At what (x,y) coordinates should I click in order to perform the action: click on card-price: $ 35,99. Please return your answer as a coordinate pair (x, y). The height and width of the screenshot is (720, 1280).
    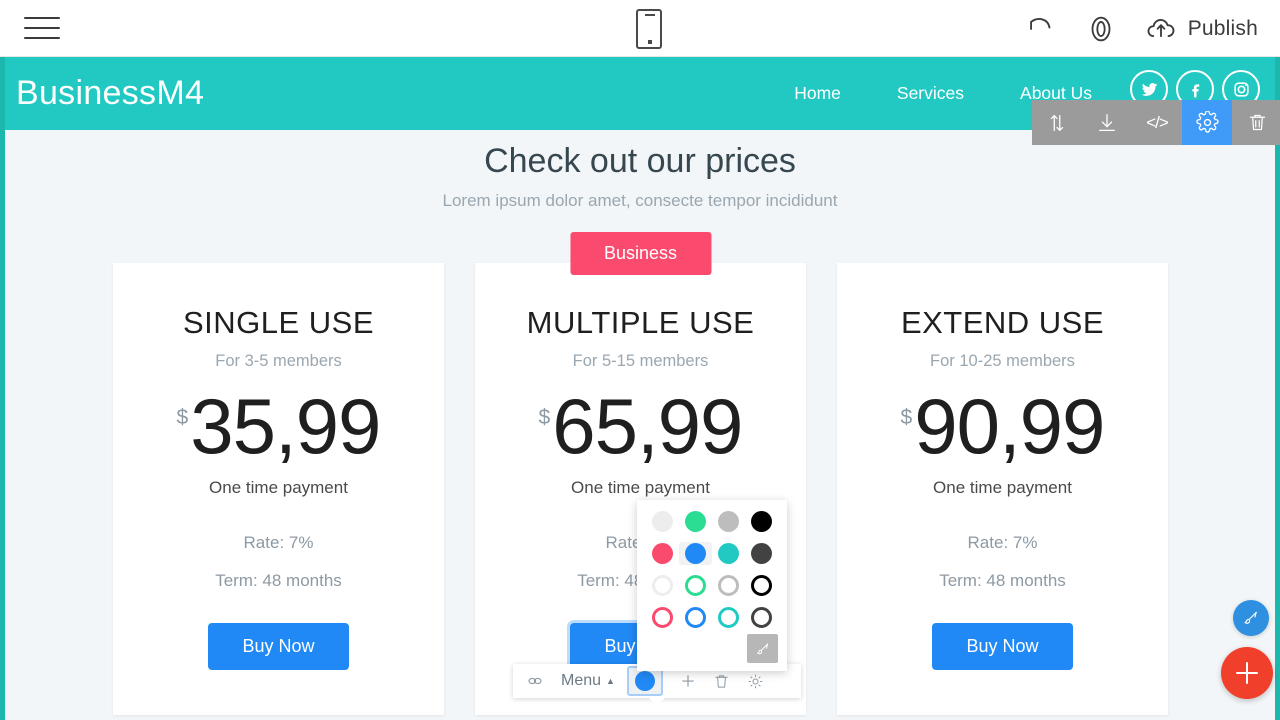
    Looking at the image, I should click on (278, 426).